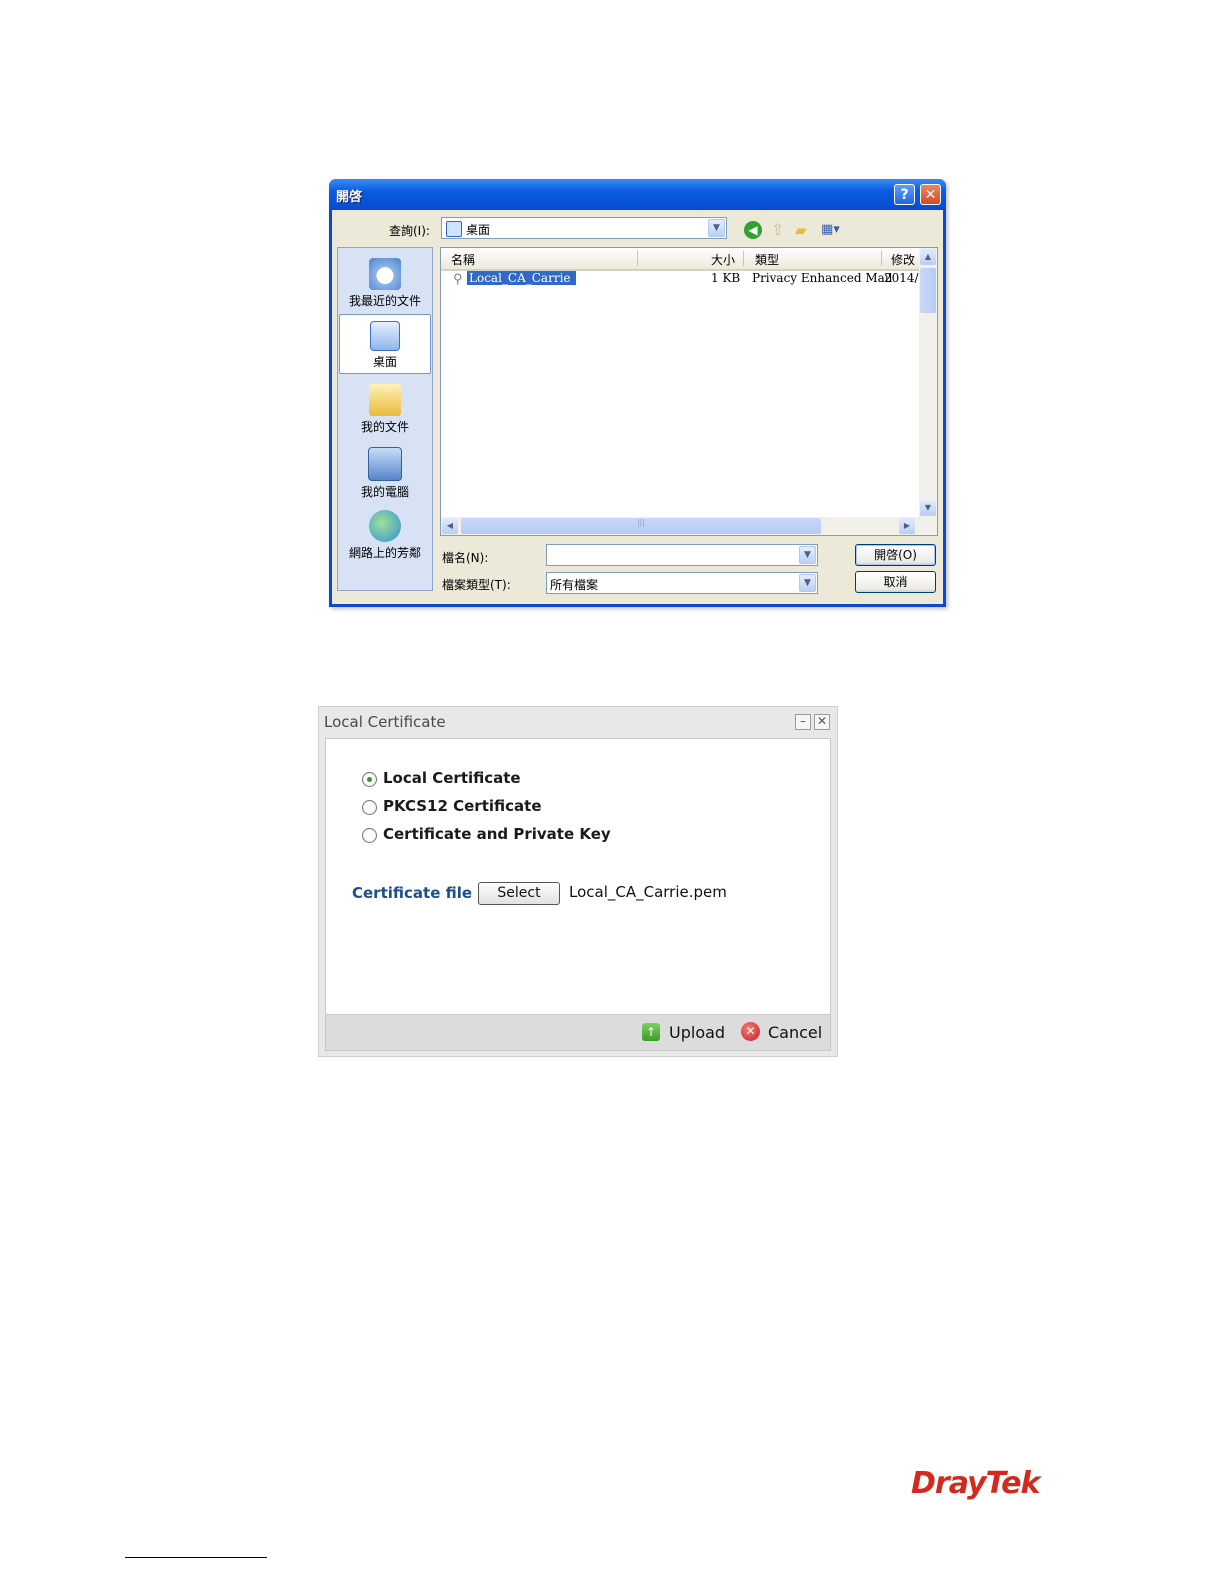  Describe the element at coordinates (641, 526) in the screenshot. I see `scroll-thumb: |||` at that location.